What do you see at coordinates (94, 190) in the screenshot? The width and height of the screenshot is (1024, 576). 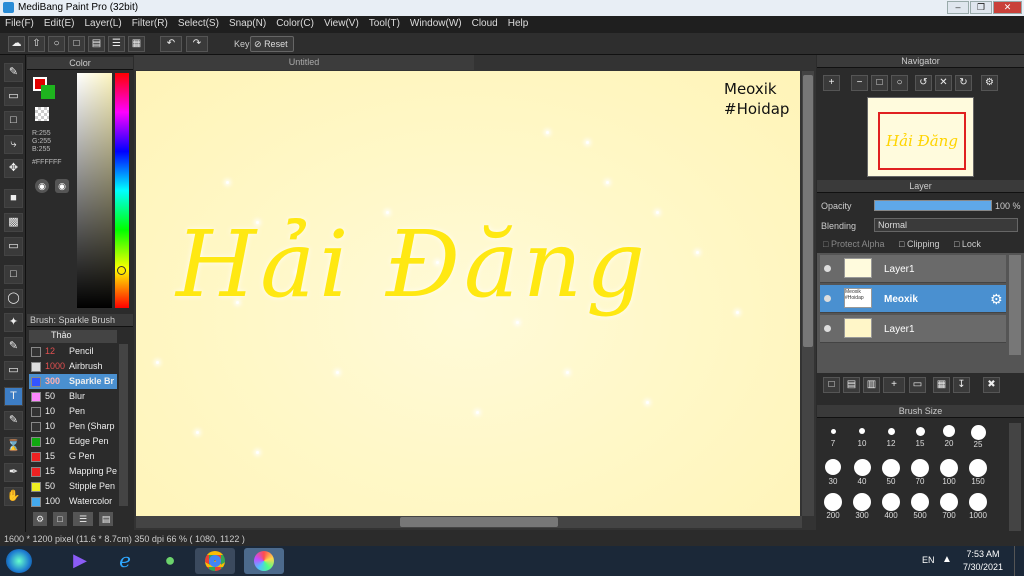 I see `saturation-value-picker` at bounding box center [94, 190].